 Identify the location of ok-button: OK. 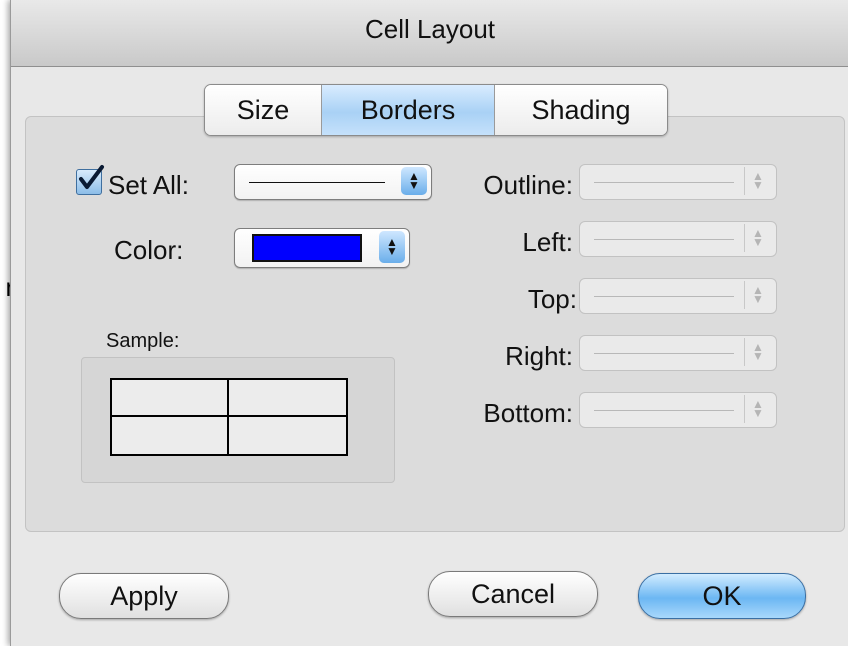
(722, 596).